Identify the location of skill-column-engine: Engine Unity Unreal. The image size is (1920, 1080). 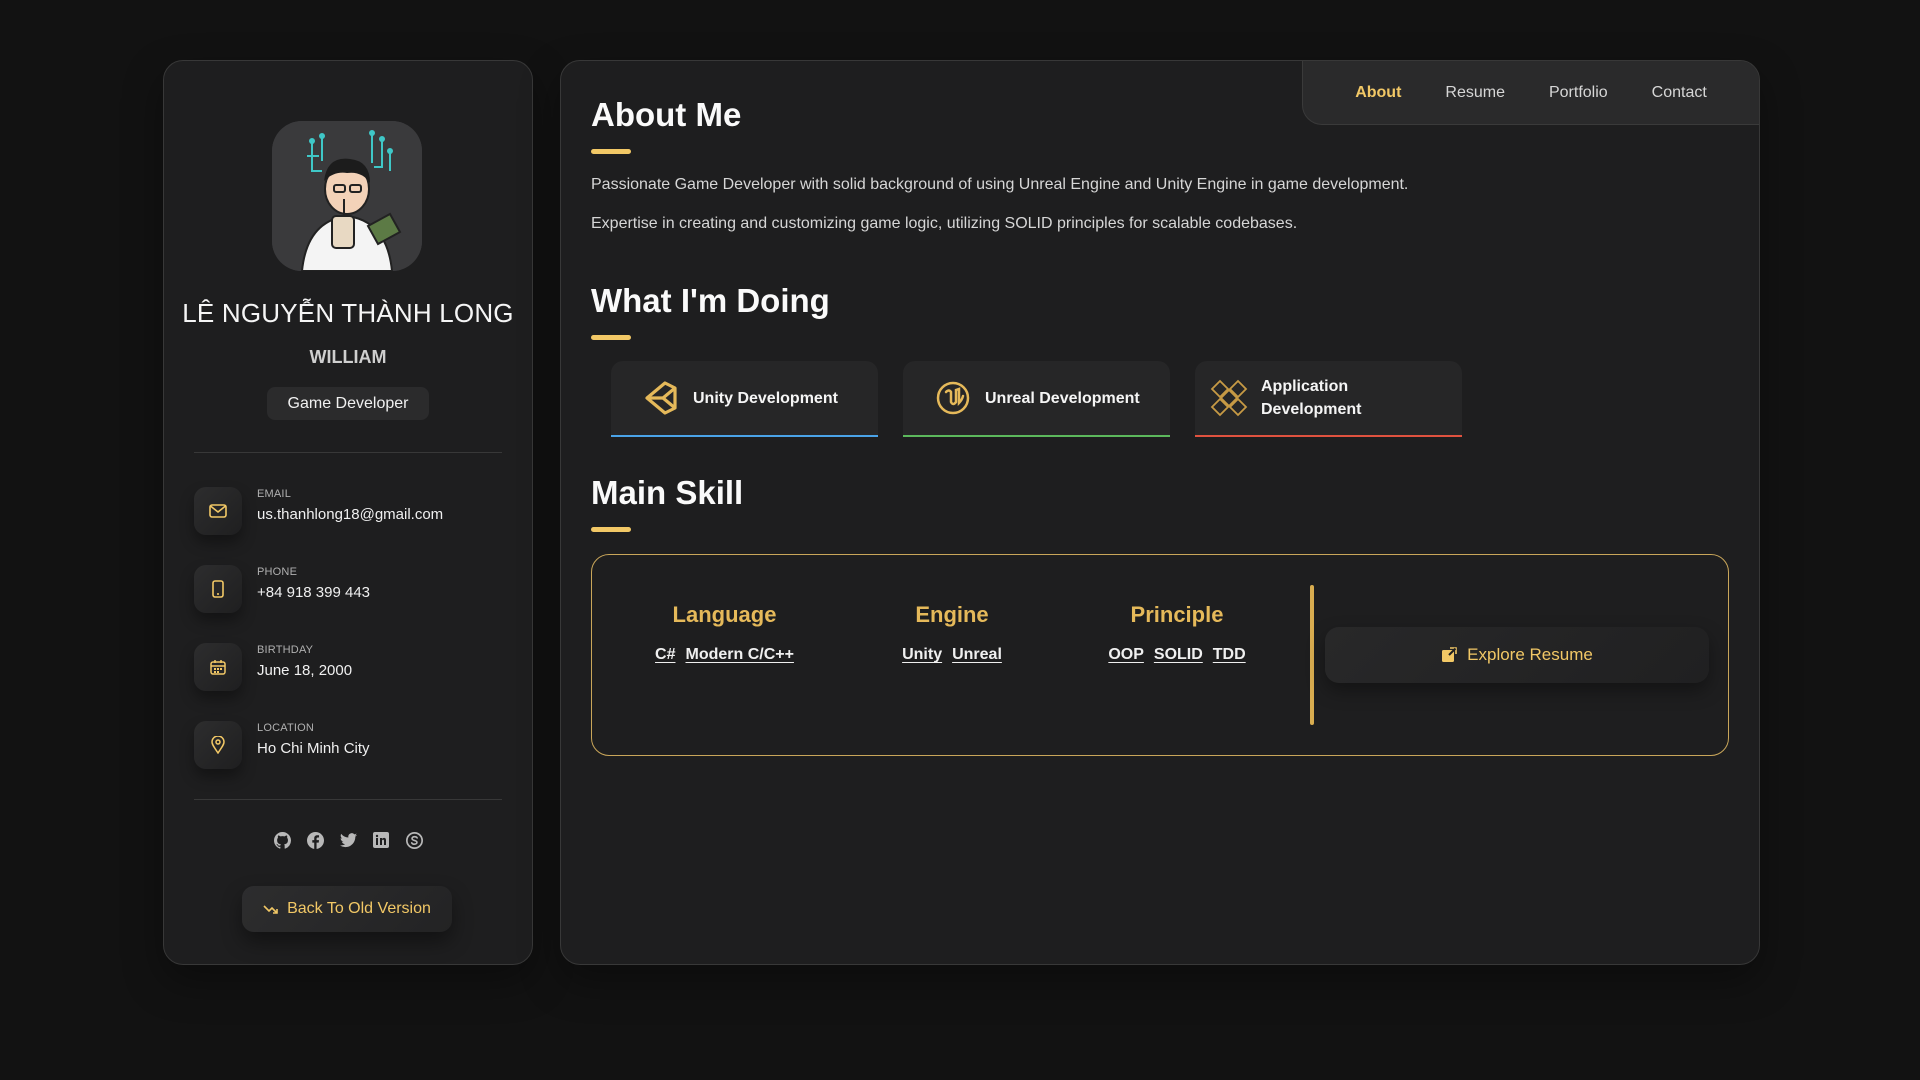
(952, 633).